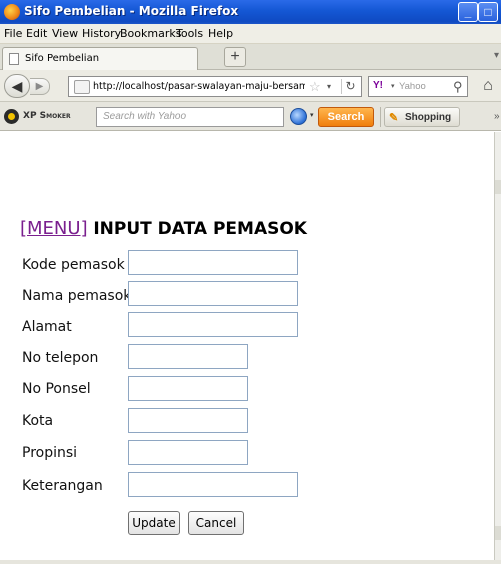 This screenshot has height=564, width=501. What do you see at coordinates (56, 389) in the screenshot?
I see `no-ponsel-label: No Ponsel` at bounding box center [56, 389].